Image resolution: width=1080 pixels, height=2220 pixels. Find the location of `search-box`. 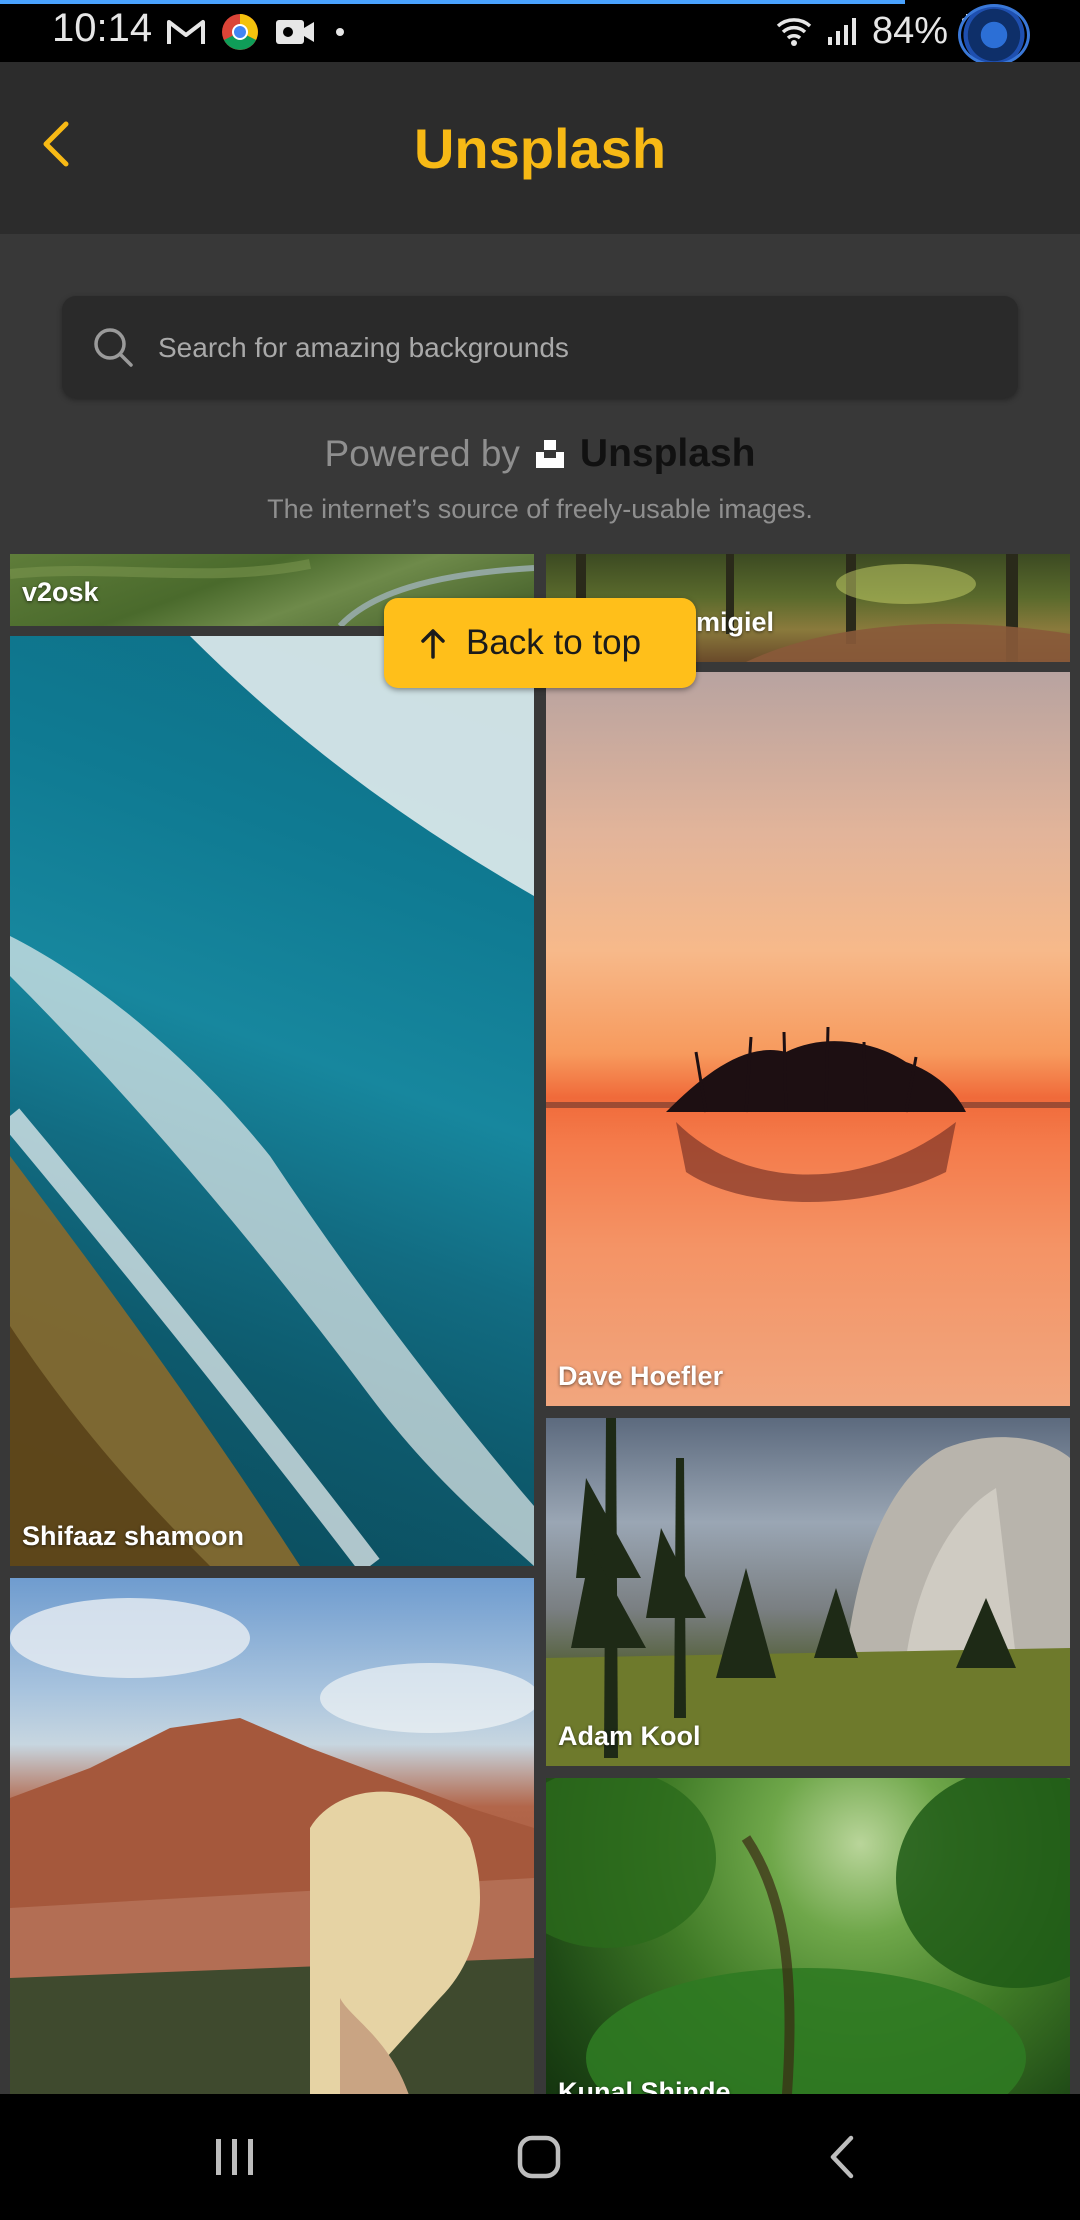

search-box is located at coordinates (540, 348).